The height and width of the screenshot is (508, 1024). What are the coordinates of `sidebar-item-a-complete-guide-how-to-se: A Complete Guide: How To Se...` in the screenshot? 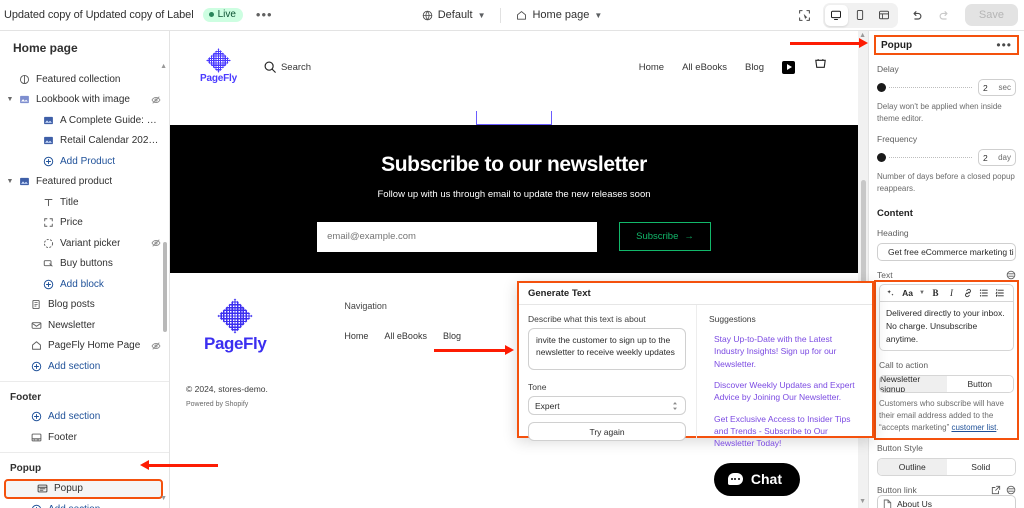 It's located at (84, 120).